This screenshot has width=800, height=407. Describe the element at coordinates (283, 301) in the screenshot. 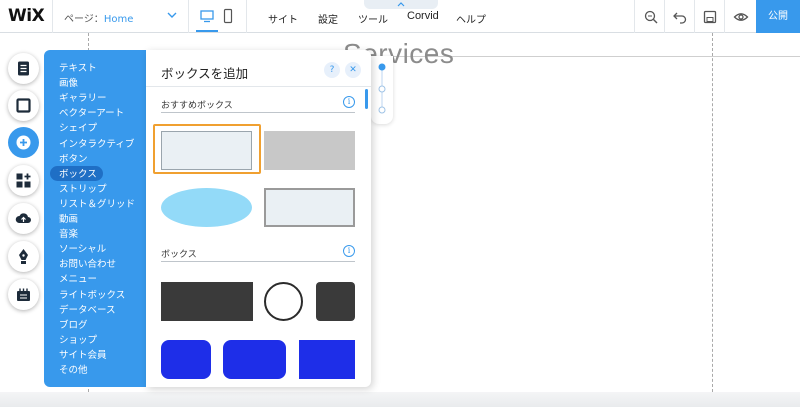

I see `box-circle-outline` at that location.